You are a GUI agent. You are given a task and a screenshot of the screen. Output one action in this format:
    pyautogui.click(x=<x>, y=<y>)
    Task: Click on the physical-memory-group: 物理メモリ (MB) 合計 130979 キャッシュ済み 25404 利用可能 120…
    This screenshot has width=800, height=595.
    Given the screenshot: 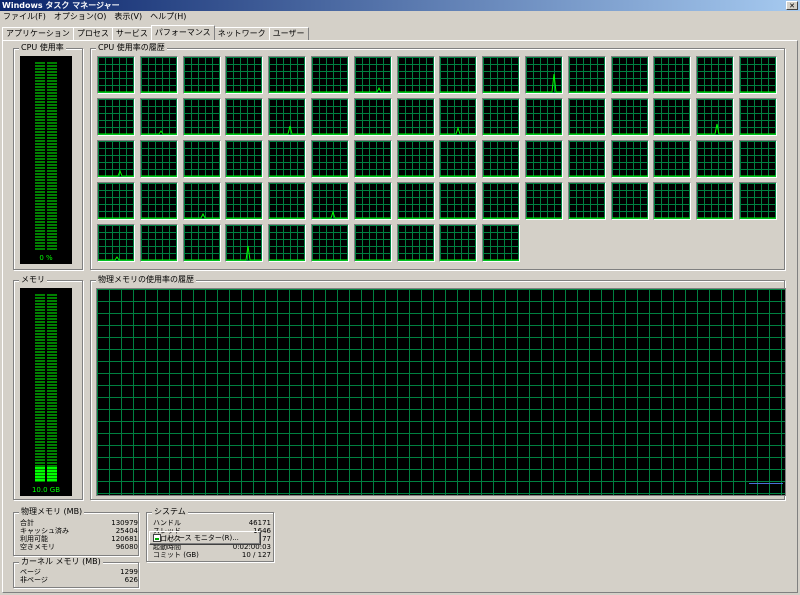 What is the action you would take?
    pyautogui.click(x=76, y=531)
    